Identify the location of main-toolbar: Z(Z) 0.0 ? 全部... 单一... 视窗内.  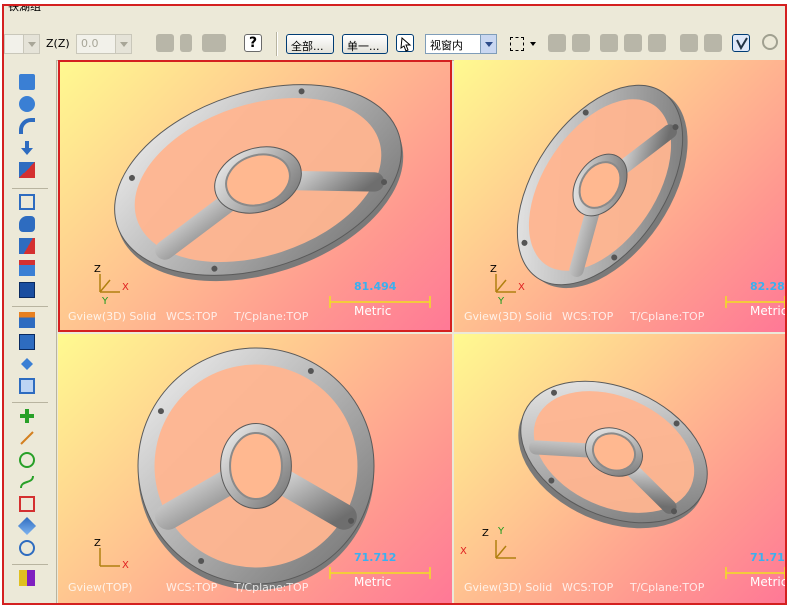
(394, 44).